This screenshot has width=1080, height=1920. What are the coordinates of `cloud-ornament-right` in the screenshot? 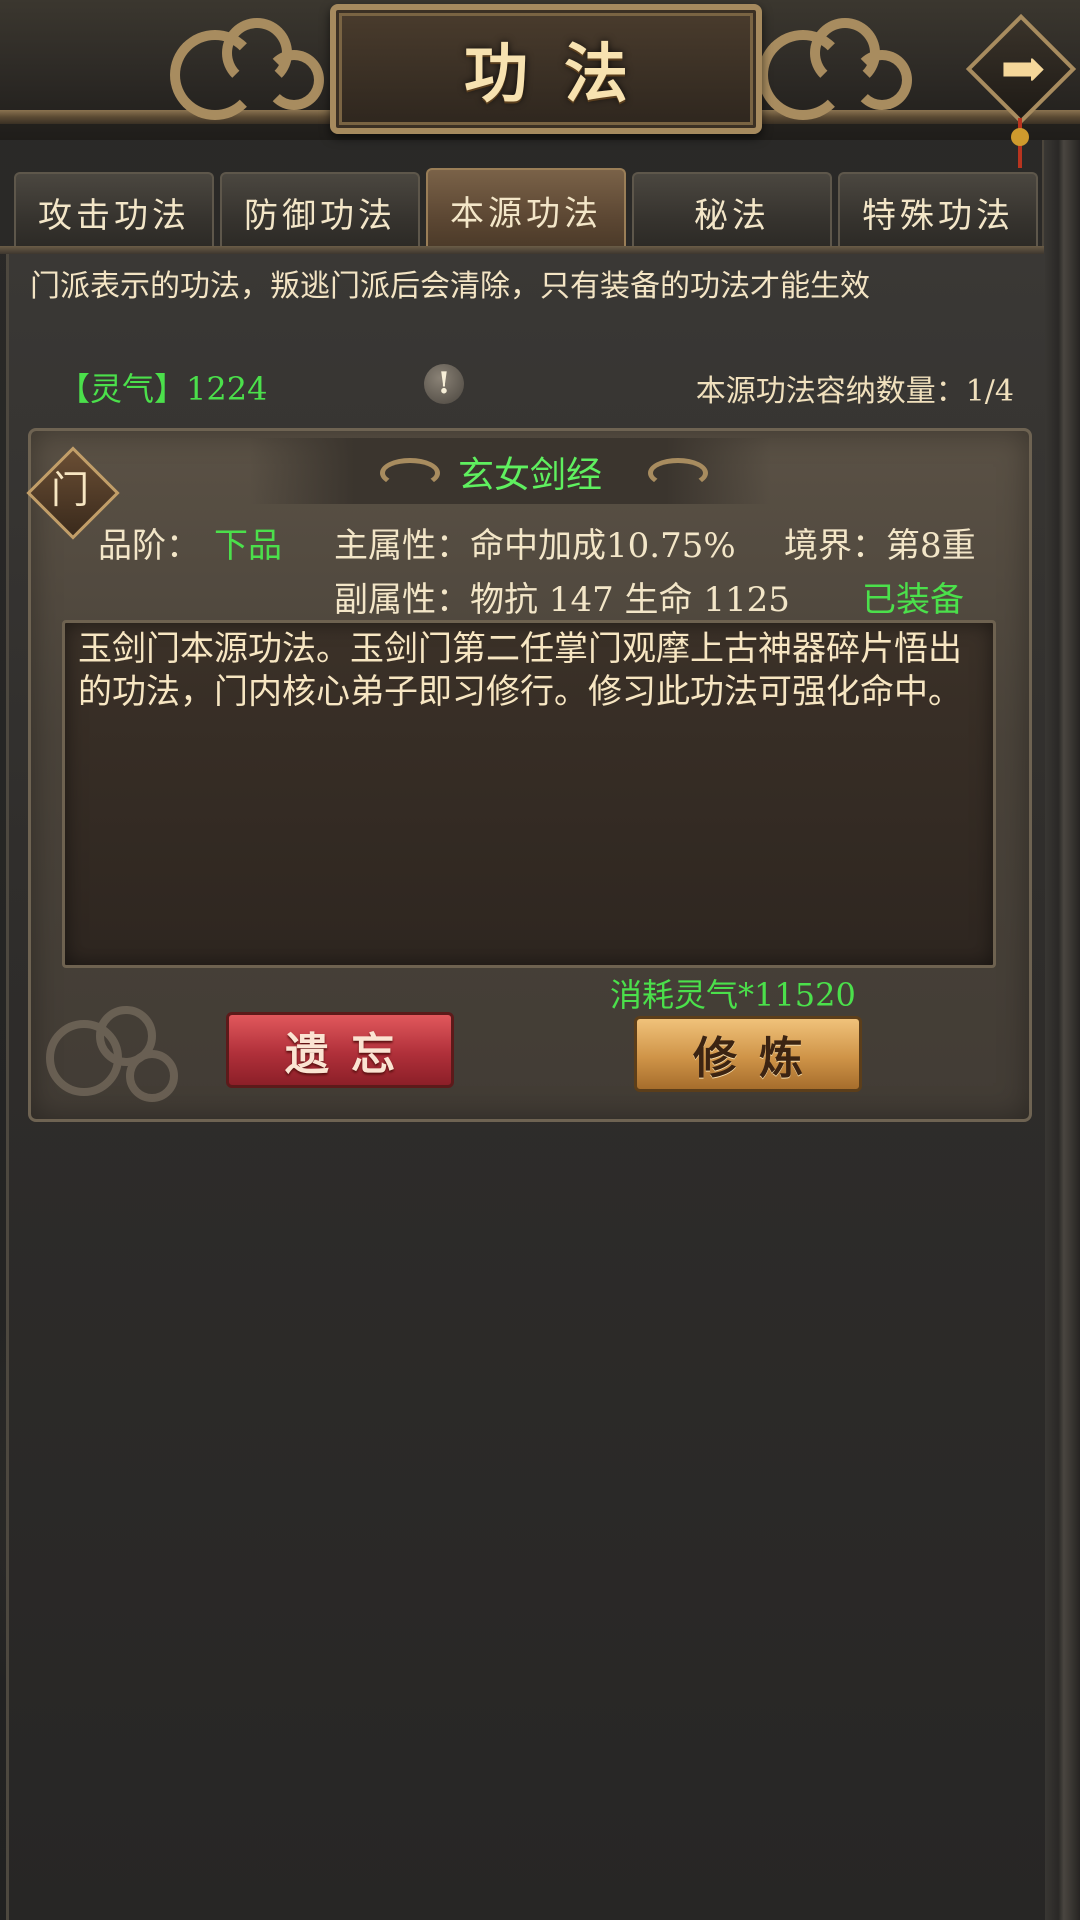 It's located at (833, 65).